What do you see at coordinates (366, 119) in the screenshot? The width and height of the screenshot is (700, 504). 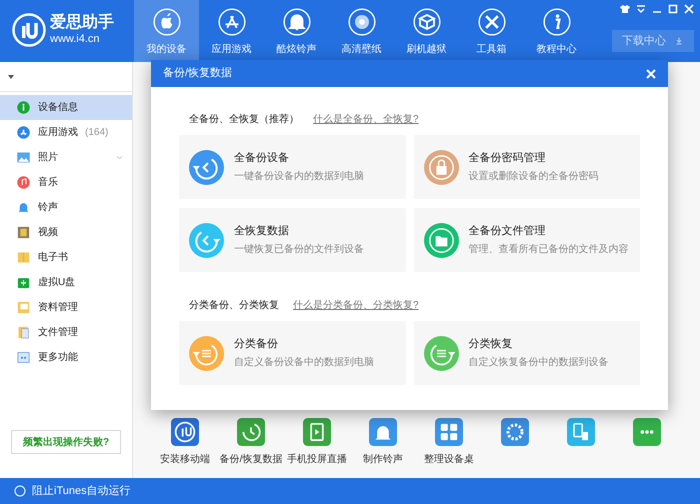 I see `help-link: 什么是全备份、全恢复?` at bounding box center [366, 119].